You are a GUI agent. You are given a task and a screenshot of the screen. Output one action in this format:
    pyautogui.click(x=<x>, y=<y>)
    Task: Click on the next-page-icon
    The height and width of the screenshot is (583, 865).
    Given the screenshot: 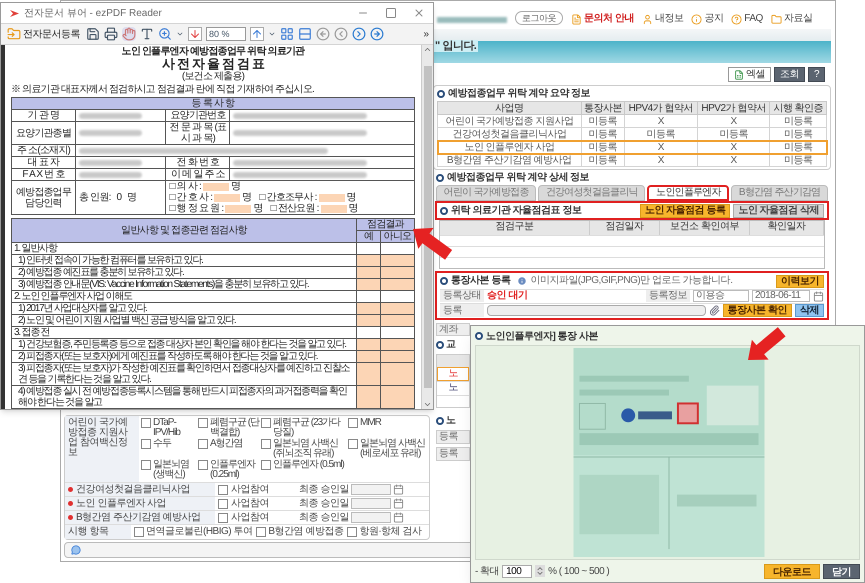 What is the action you would take?
    pyautogui.click(x=359, y=34)
    